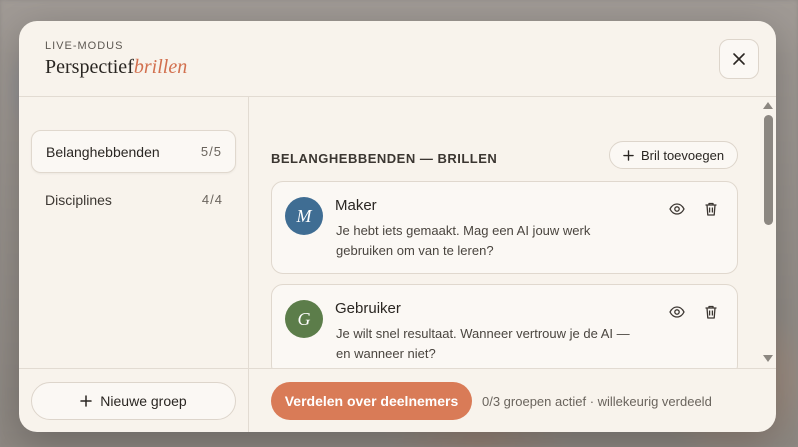 This screenshot has height=447, width=798. Describe the element at coordinates (160, 67) in the screenshot. I see `title-accent: brillen` at that location.